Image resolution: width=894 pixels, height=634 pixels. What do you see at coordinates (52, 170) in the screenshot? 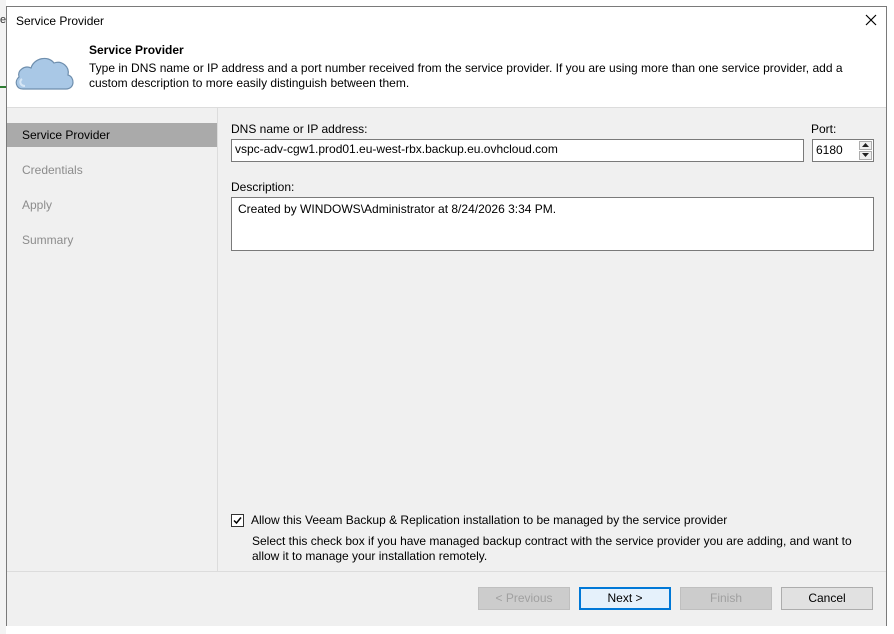
I see `step-credentials: Credentials` at bounding box center [52, 170].